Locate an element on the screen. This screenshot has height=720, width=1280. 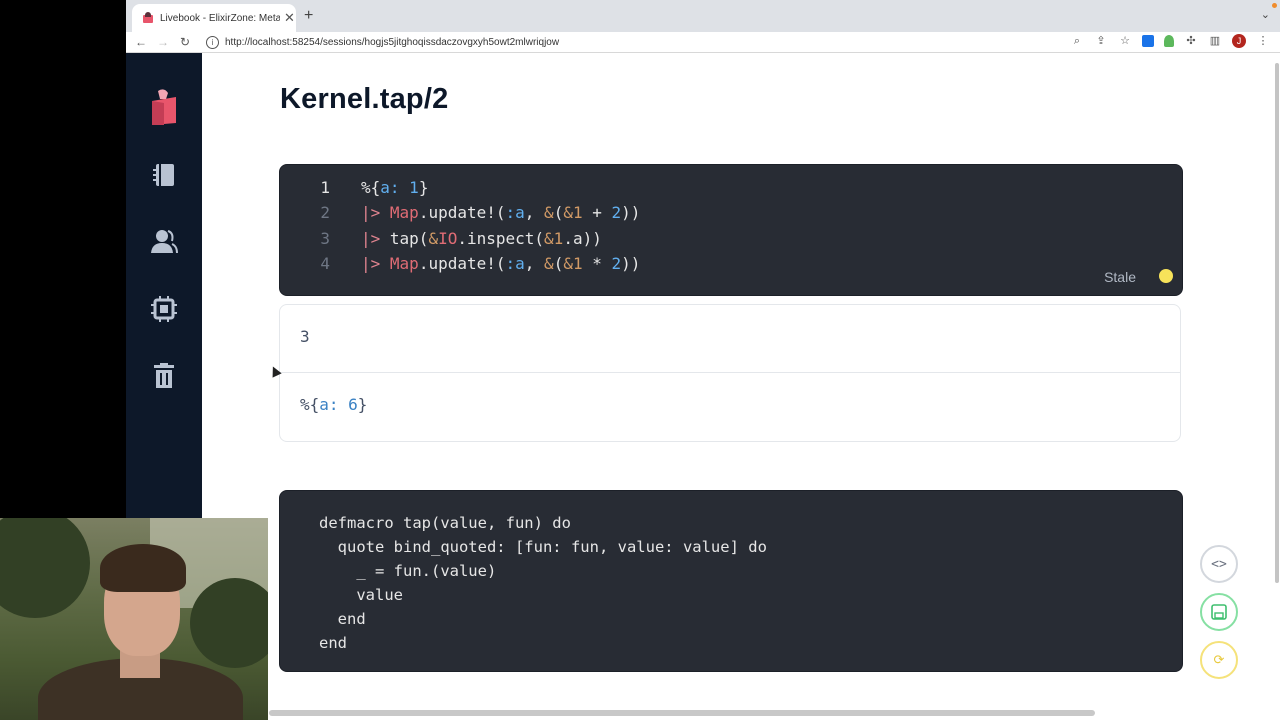
browser-tab: Livebook - ElixirZone: Metapro ✕ is located at coordinates (214, 18).